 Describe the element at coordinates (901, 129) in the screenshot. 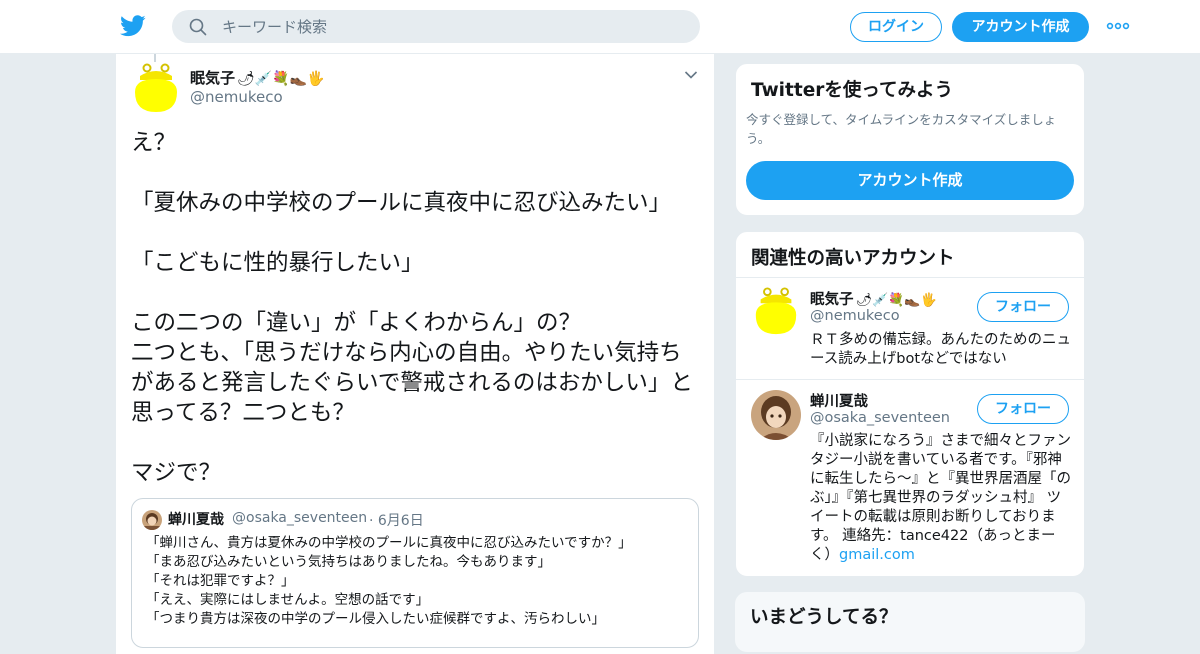

I see `signup-card-description: 今すぐ登録して、タイムラインをカスタマイズしましょう。` at that location.